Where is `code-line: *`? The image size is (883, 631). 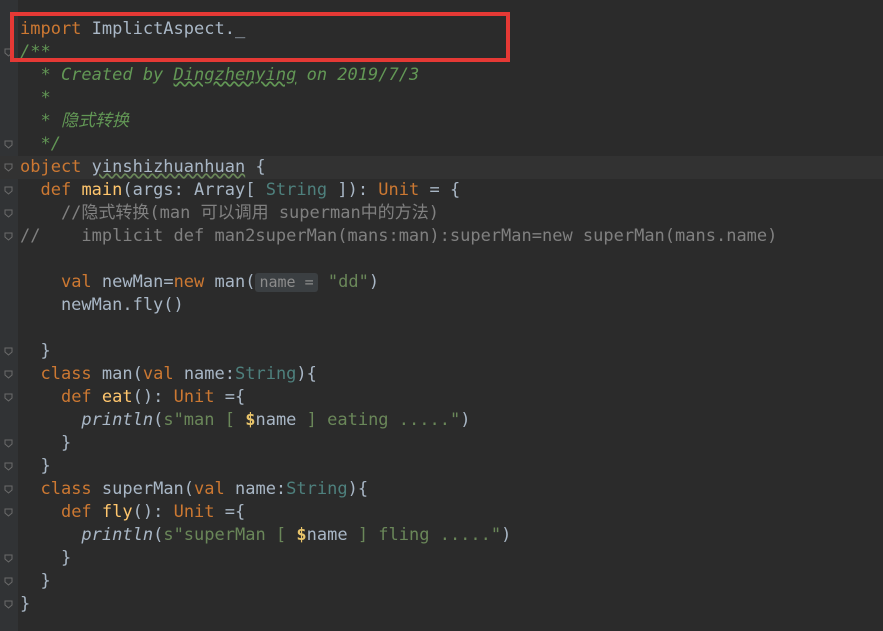 code-line: * is located at coordinates (441, 98).